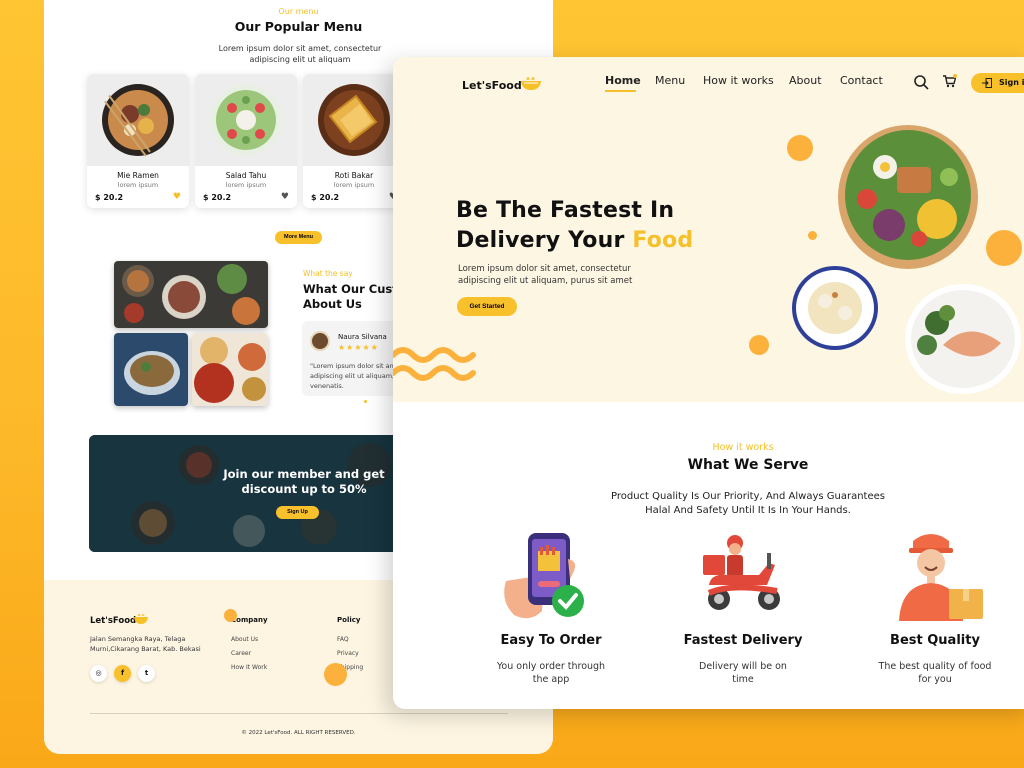  I want to click on footer-link-privacy: Privacy, so click(348, 653).